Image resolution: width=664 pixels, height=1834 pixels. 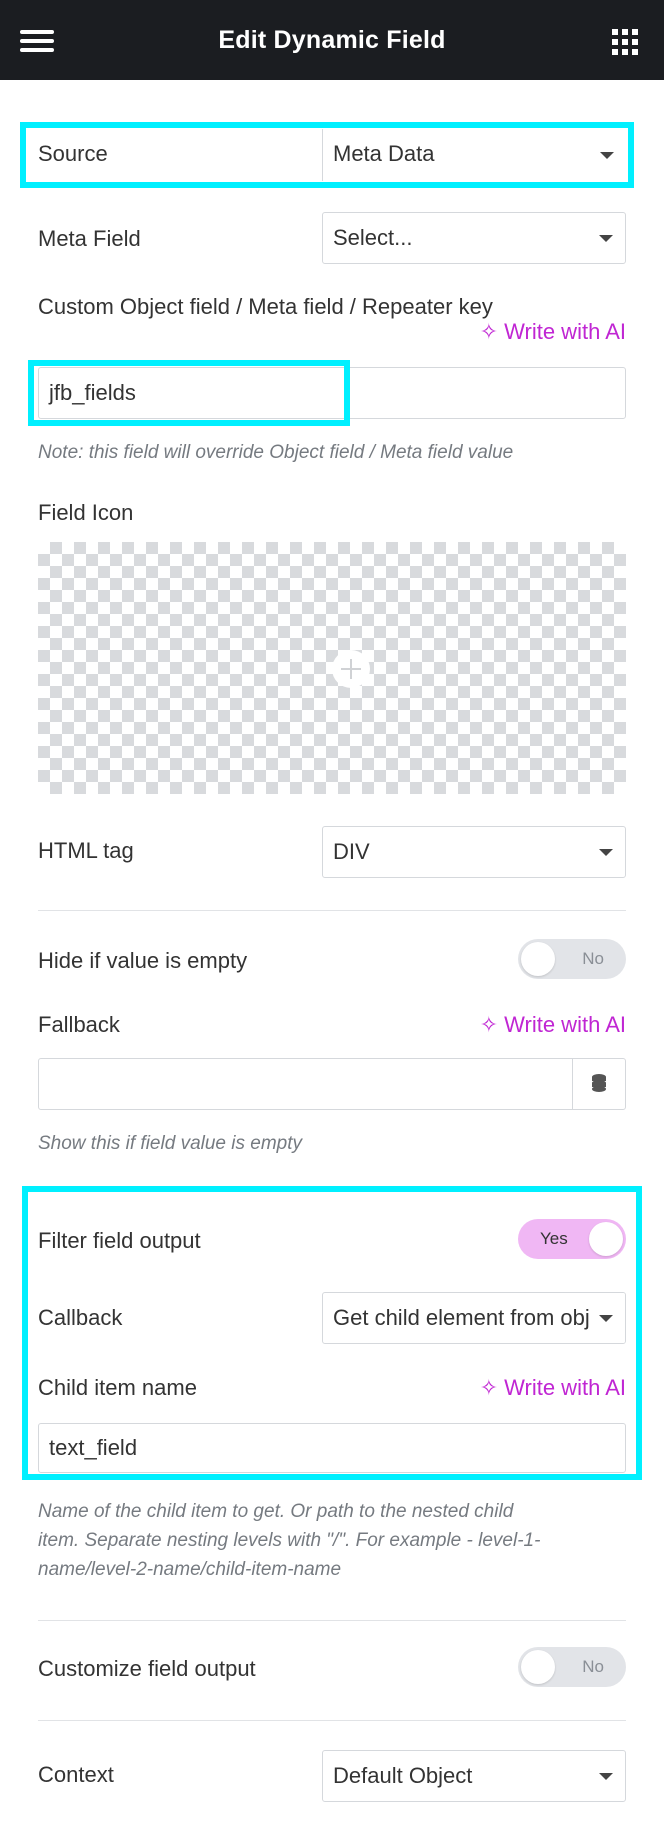 I want to click on widgets-grid-icon, so click(x=625, y=42).